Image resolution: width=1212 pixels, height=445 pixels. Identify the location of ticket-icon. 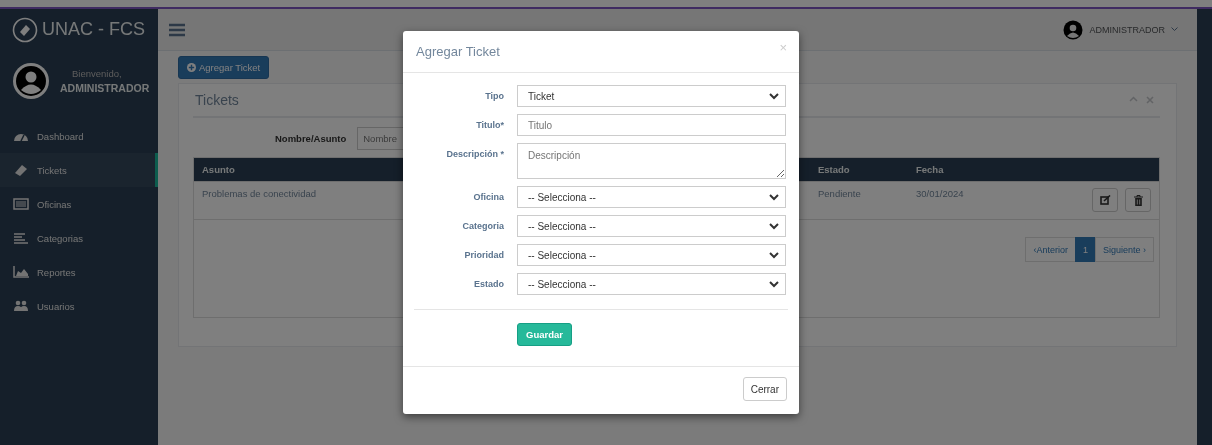
(21, 170).